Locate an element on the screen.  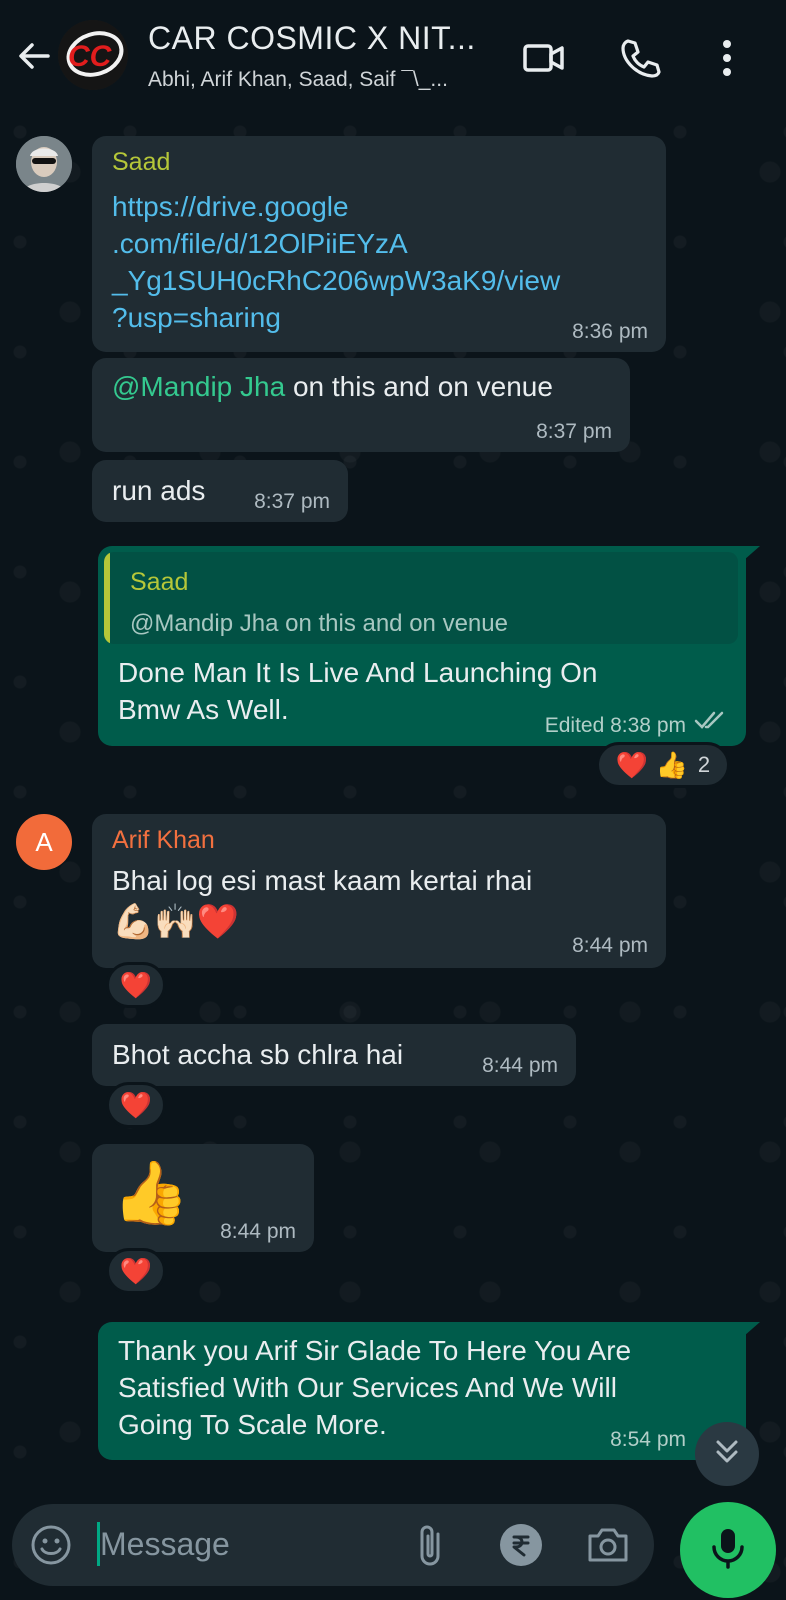
message-bubble-incoming: @Mandip Jha on this and on venue 8:37 pm is located at coordinates (361, 405).